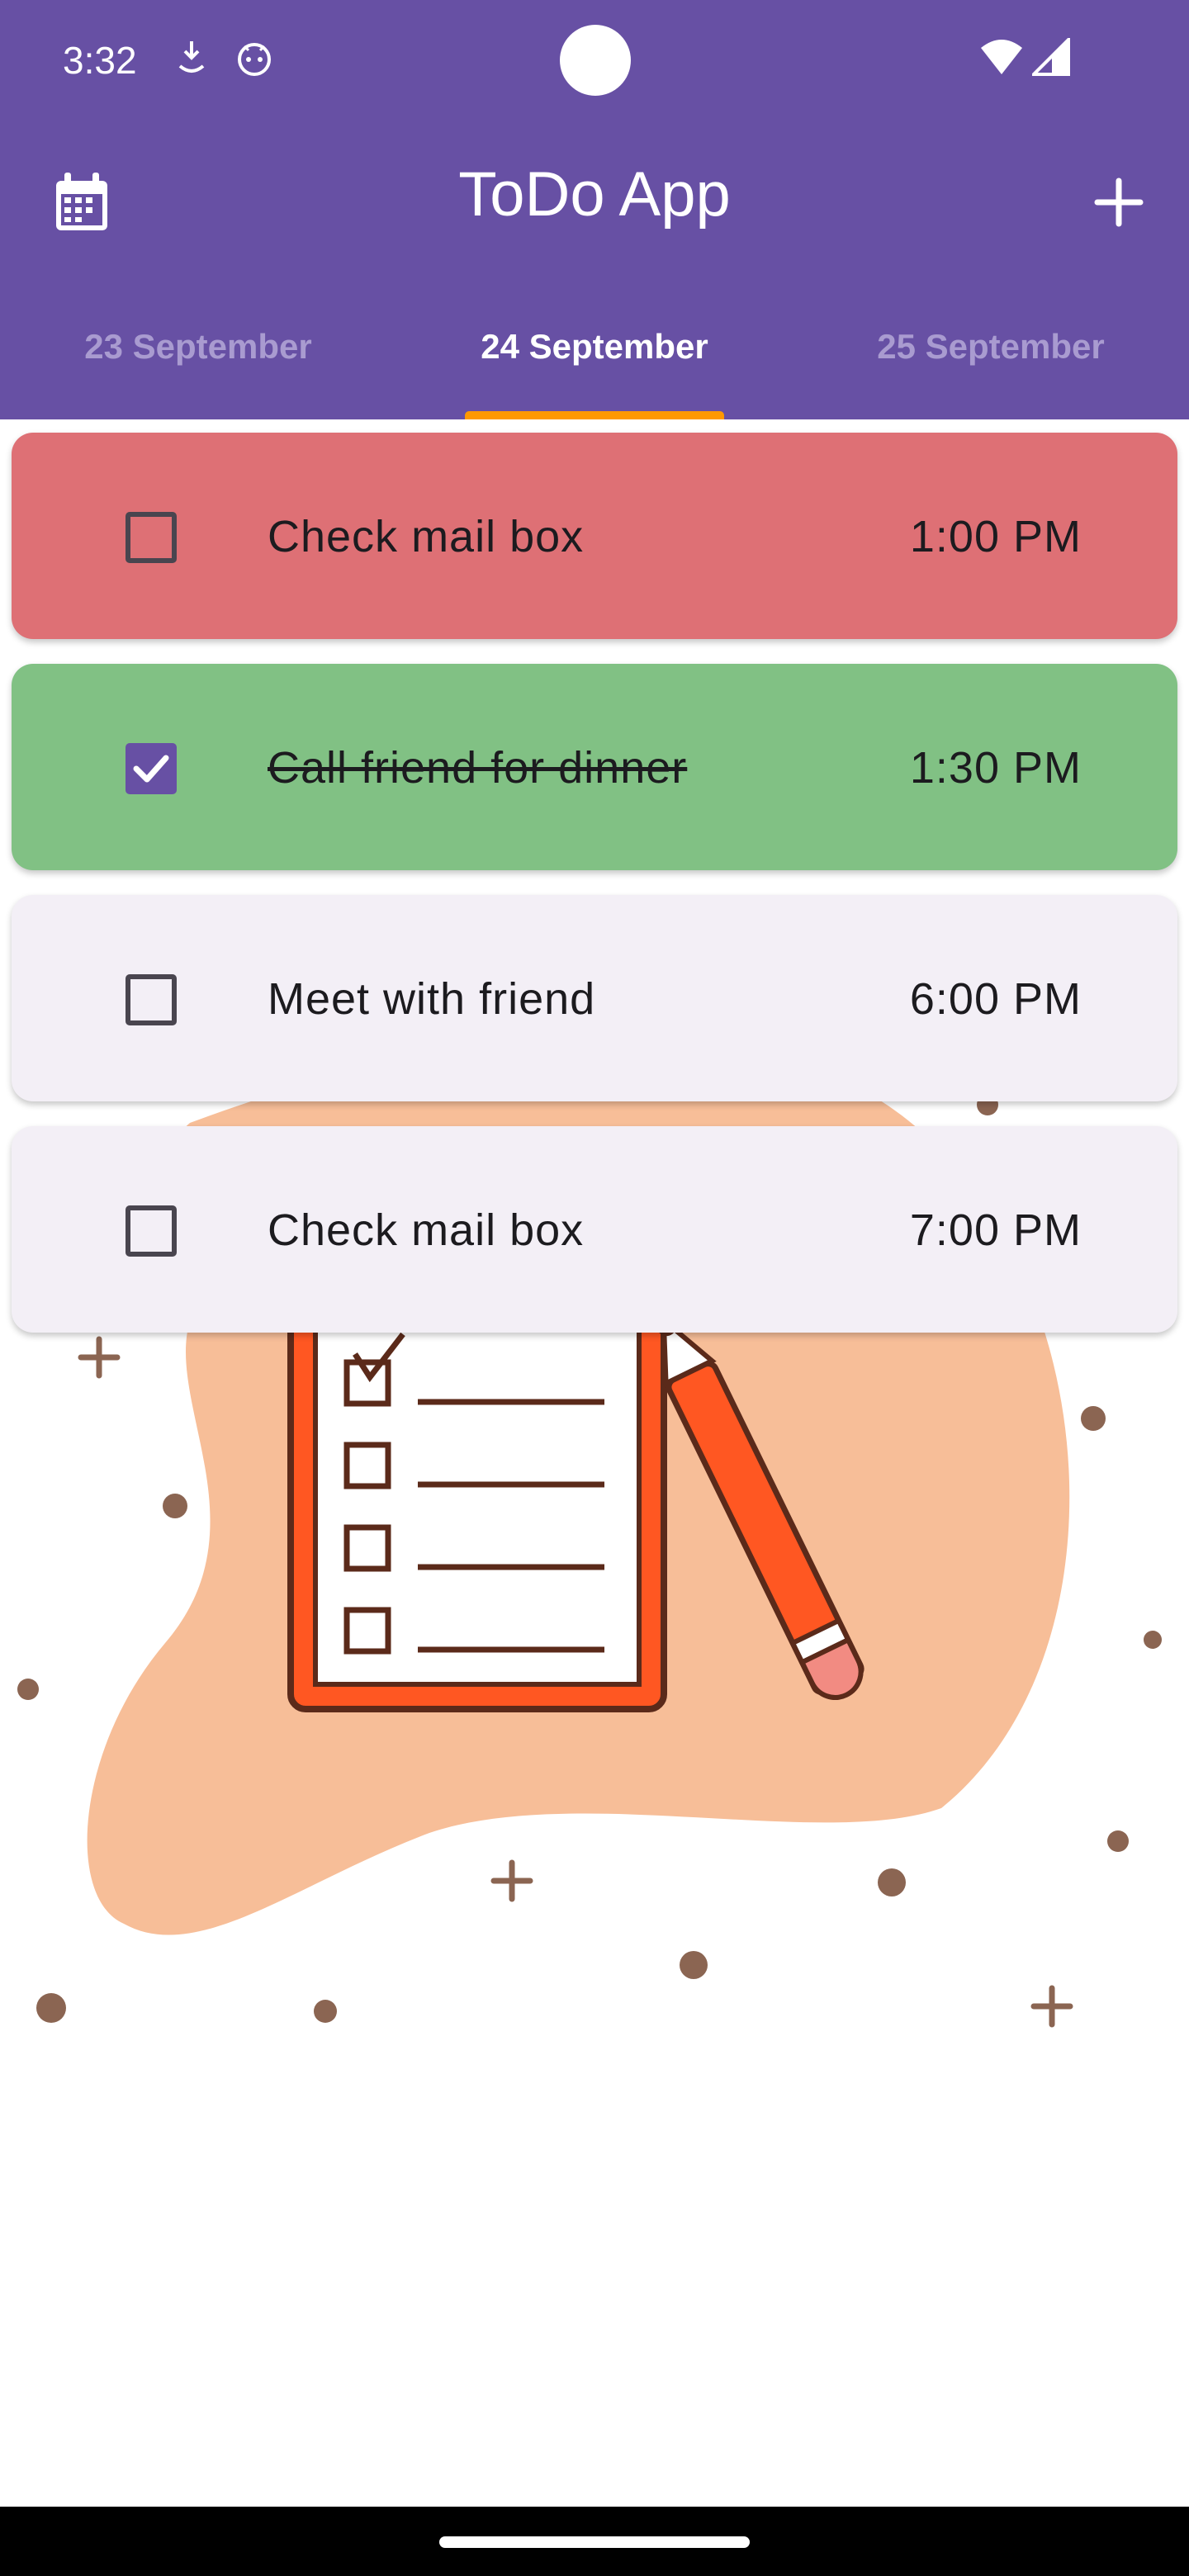  What do you see at coordinates (594, 194) in the screenshot?
I see `page-title: ToDo App` at bounding box center [594, 194].